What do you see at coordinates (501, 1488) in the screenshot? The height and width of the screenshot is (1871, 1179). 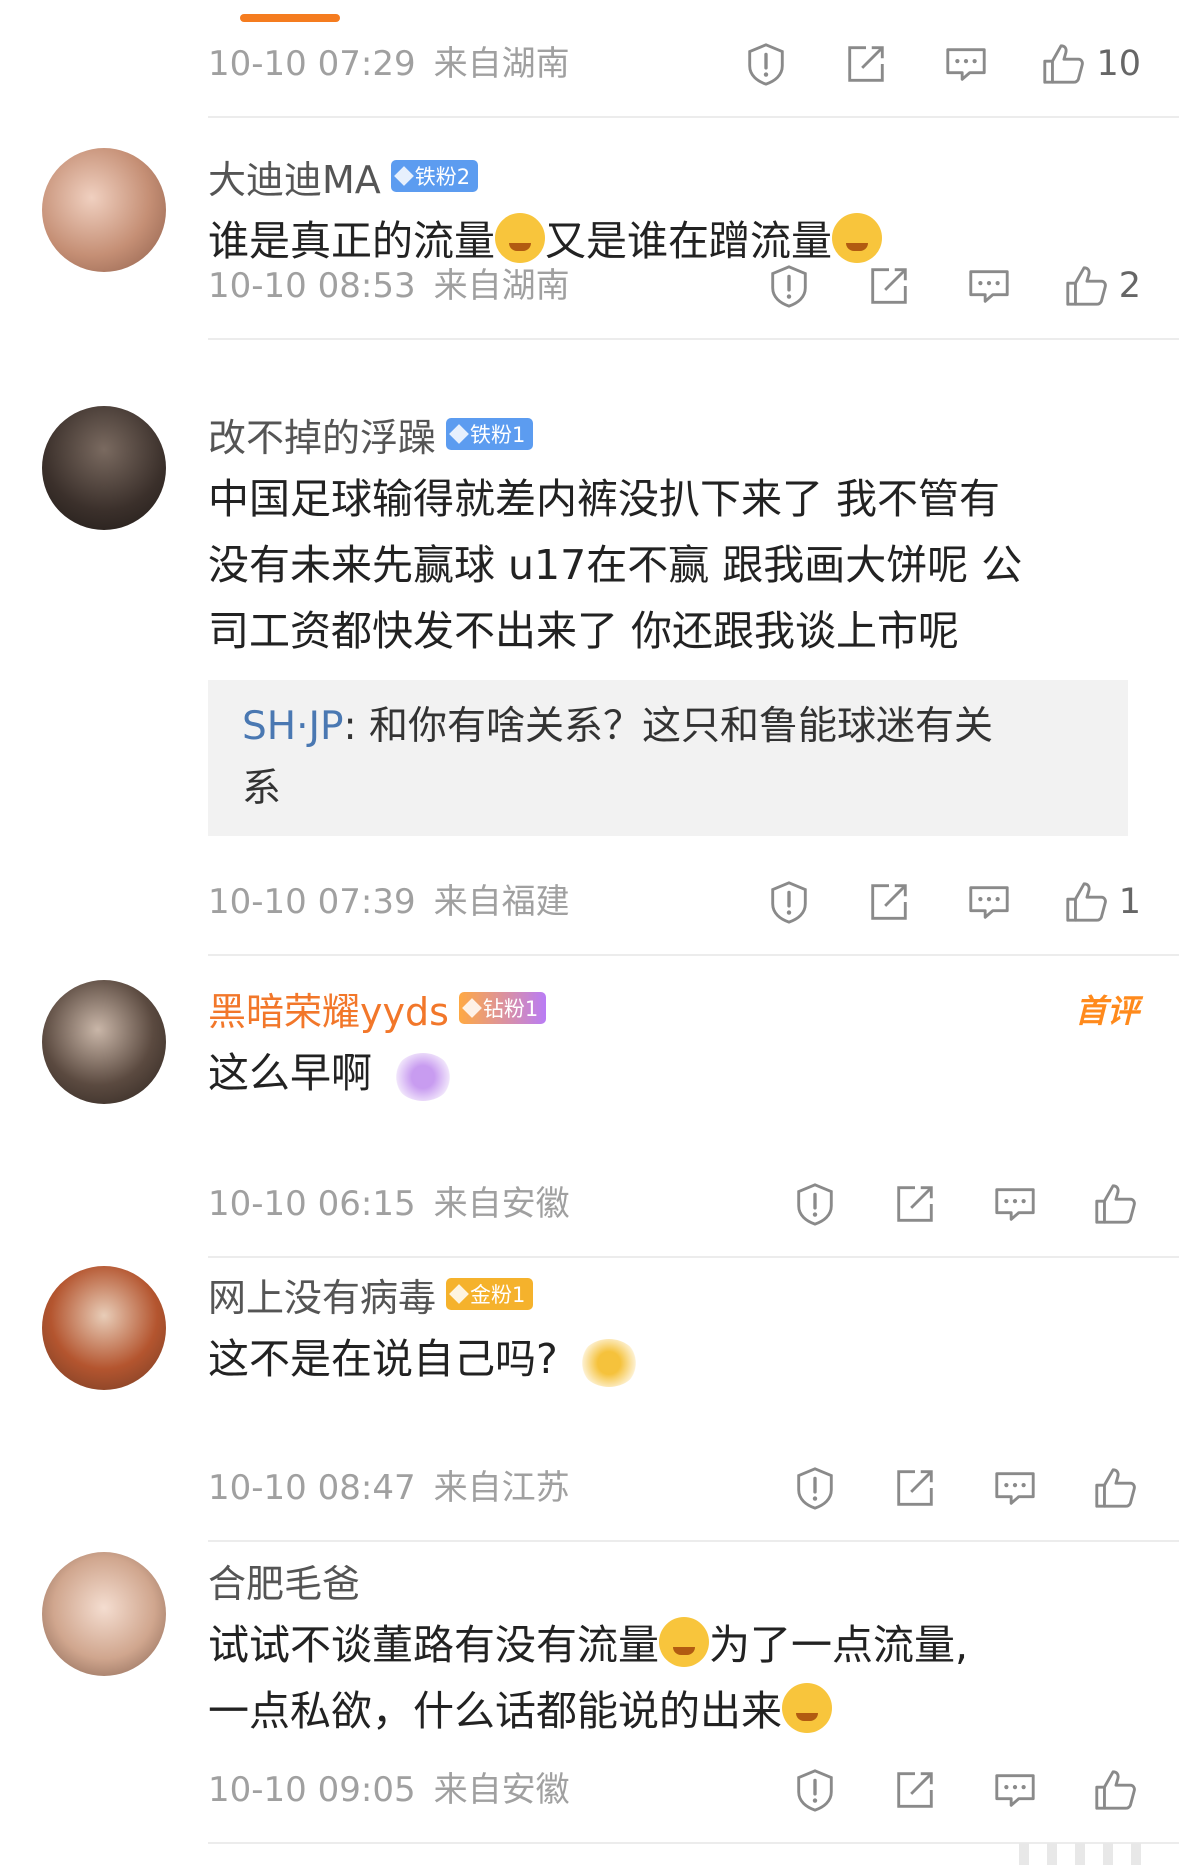 I see `comment-location: 来自江苏` at bounding box center [501, 1488].